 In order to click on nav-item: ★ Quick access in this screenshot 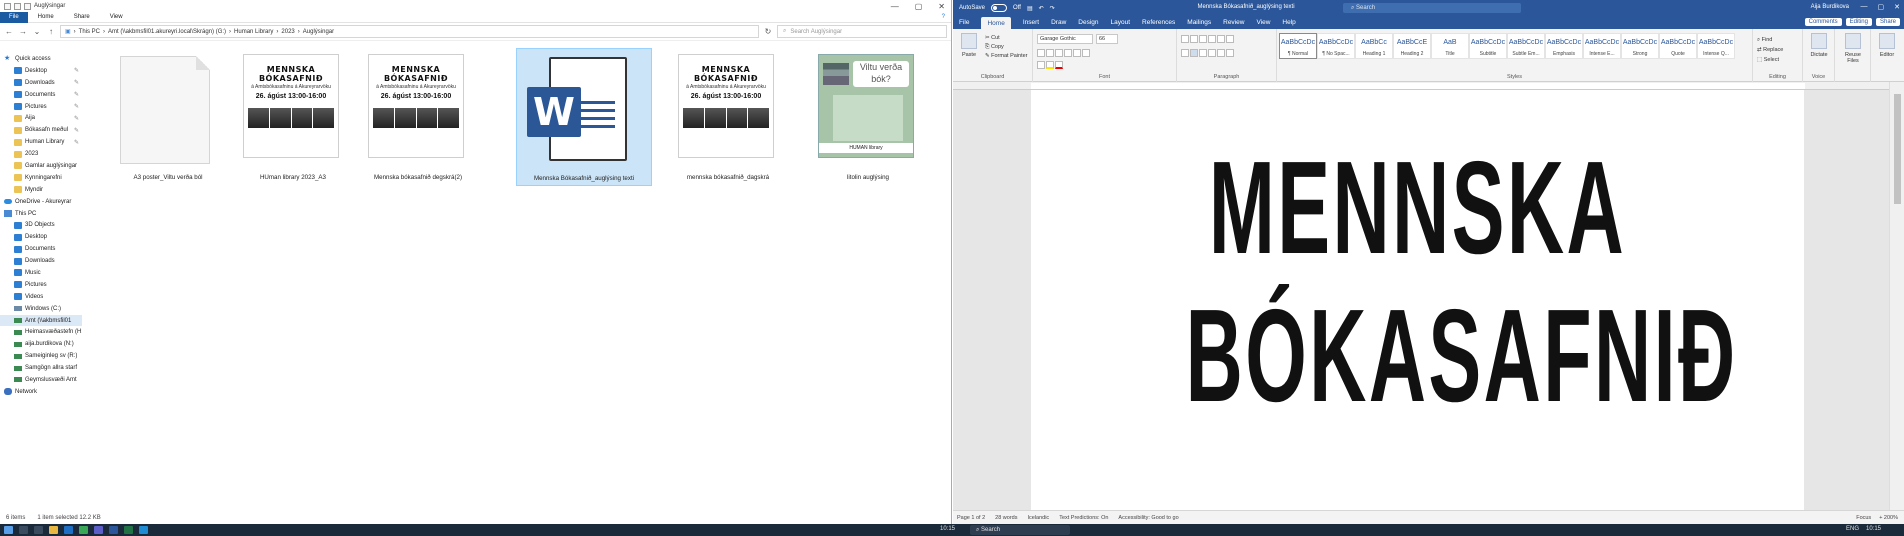, I will do `click(41, 59)`.